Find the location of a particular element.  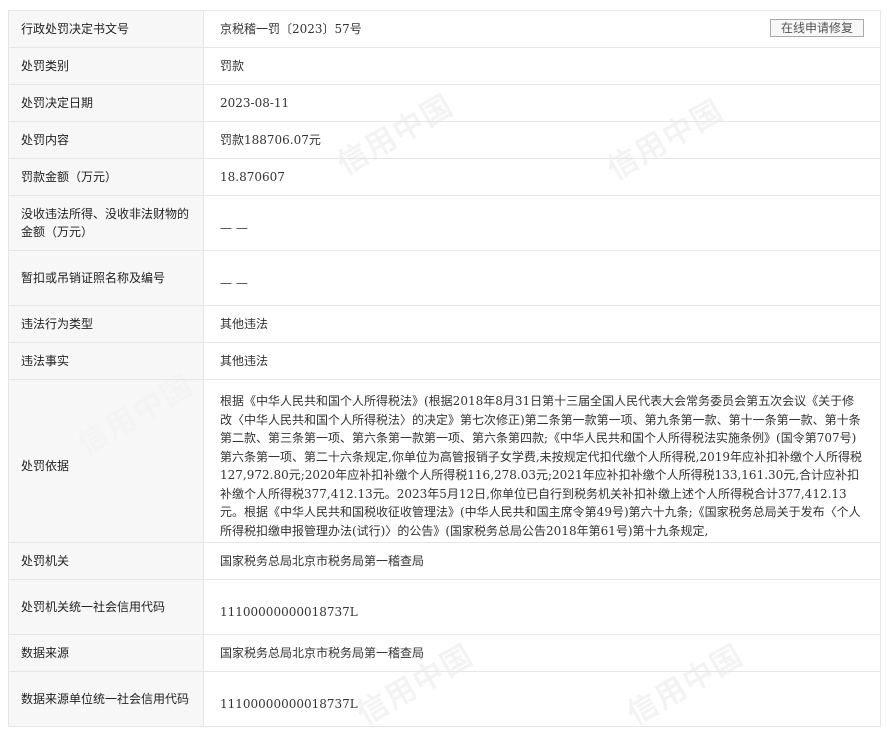

row-license-revocation: 暂扣或吊销证照名称及编号 — — is located at coordinates (444, 278).